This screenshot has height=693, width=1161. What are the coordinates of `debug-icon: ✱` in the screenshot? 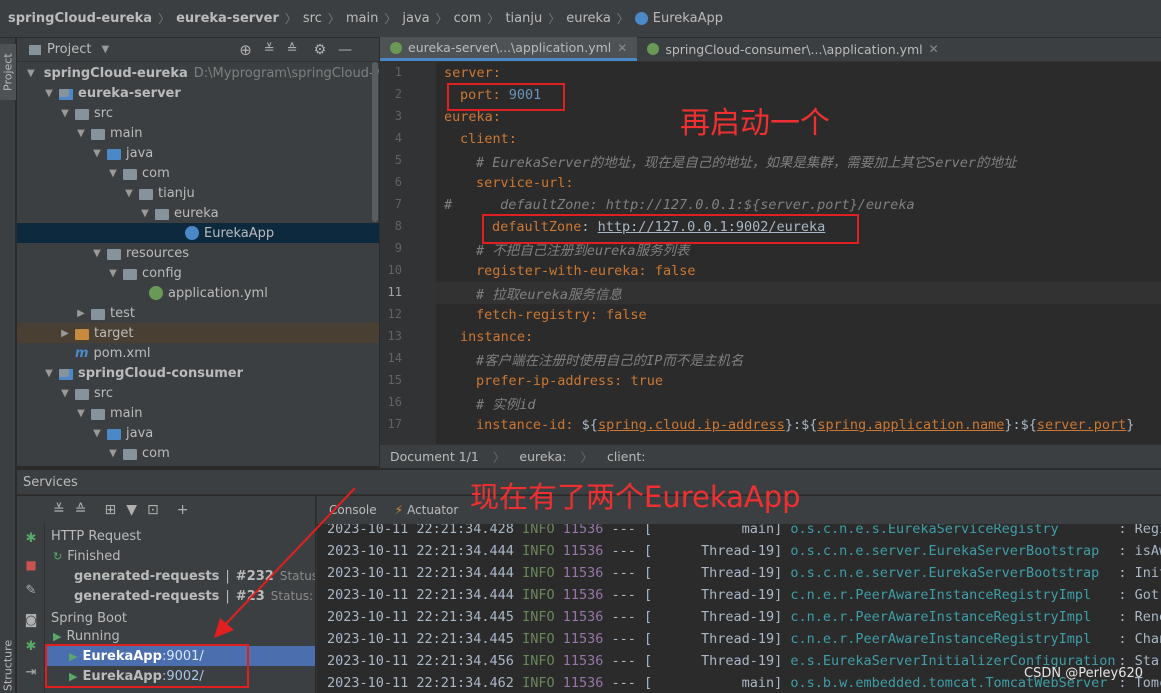 It's located at (31, 539).